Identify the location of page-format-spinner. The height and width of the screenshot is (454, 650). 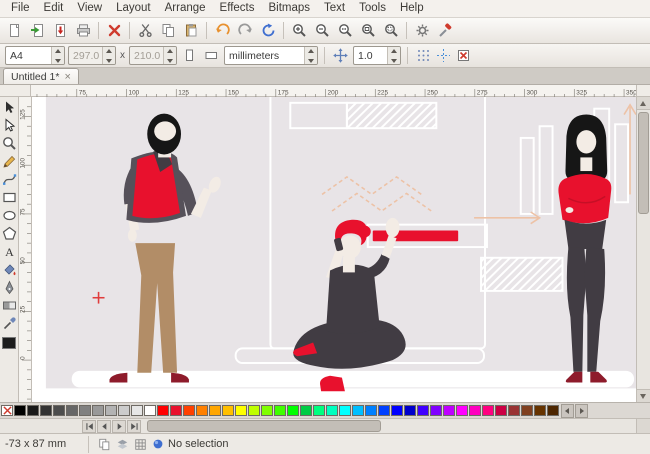
(57, 55).